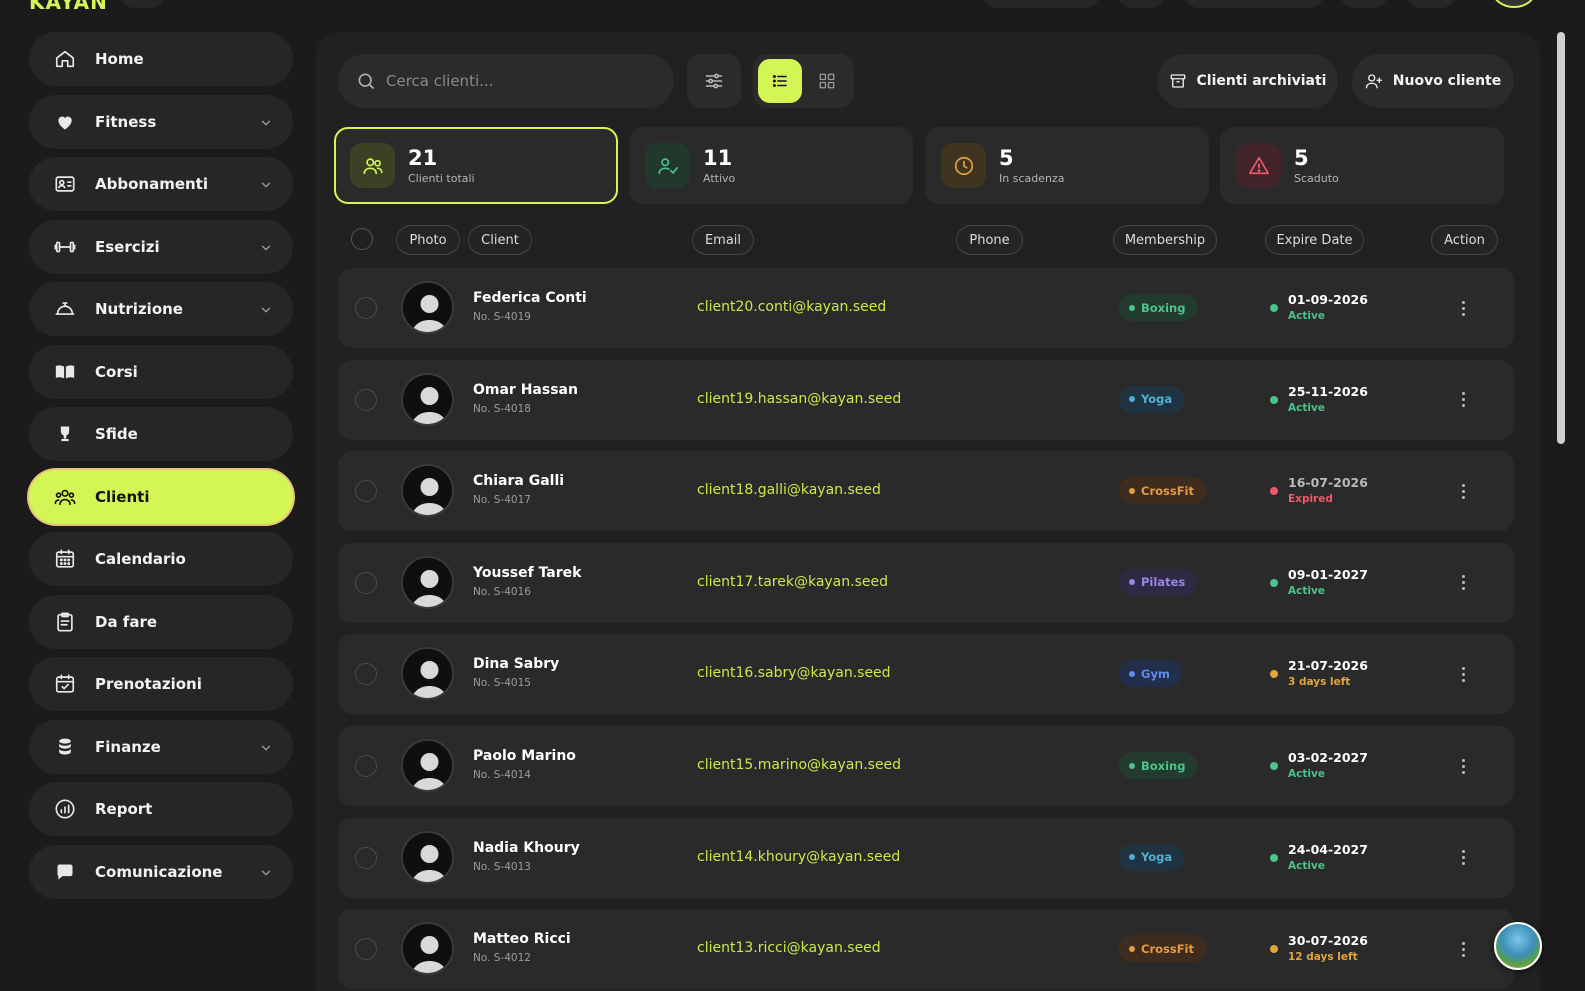 Image resolution: width=1585 pixels, height=991 pixels. I want to click on select-all-checkbox, so click(362, 239).